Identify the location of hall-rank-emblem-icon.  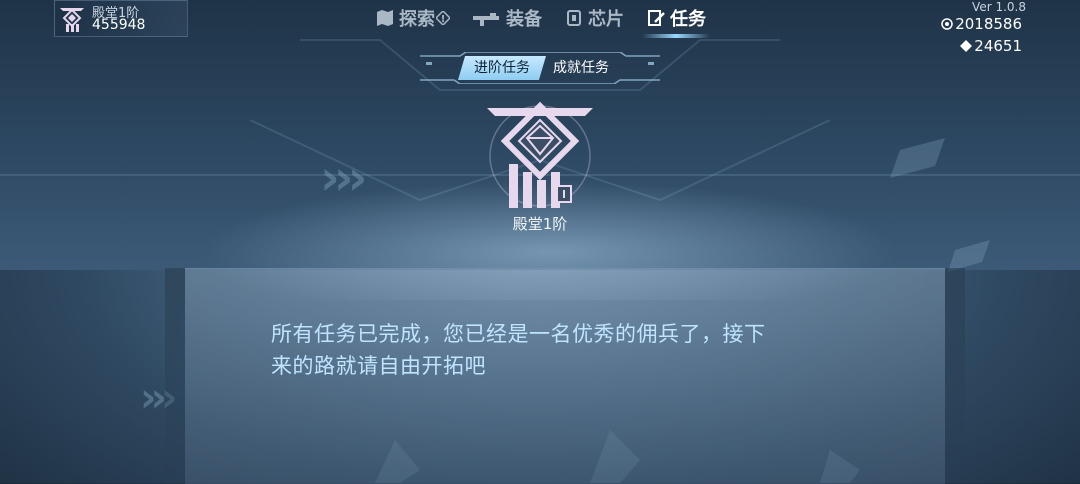
(540, 154).